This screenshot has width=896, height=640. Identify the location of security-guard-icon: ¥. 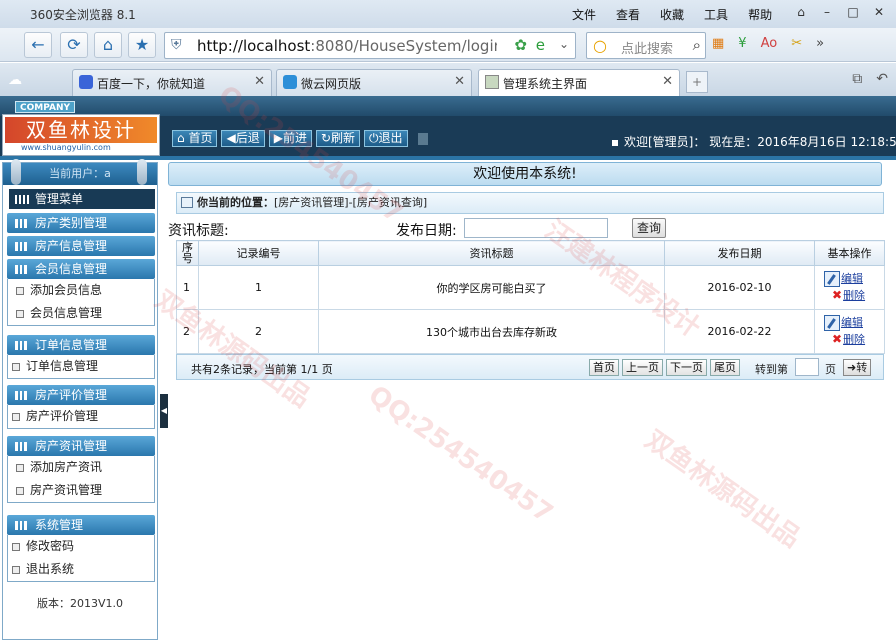
(742, 43).